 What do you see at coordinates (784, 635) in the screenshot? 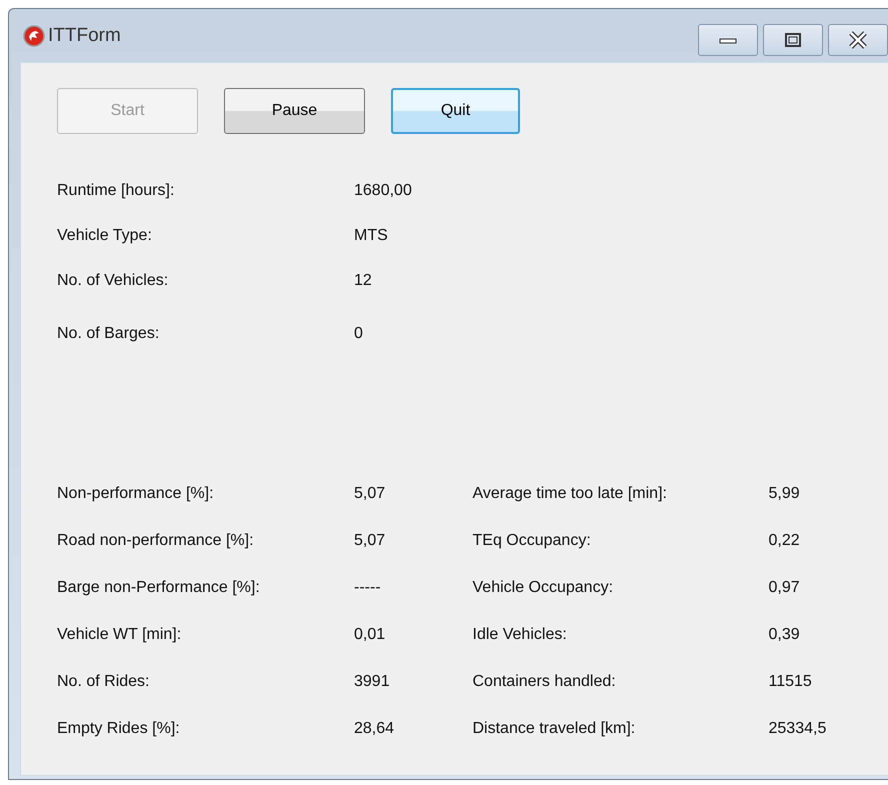
I see `field-value: 0,39` at bounding box center [784, 635].